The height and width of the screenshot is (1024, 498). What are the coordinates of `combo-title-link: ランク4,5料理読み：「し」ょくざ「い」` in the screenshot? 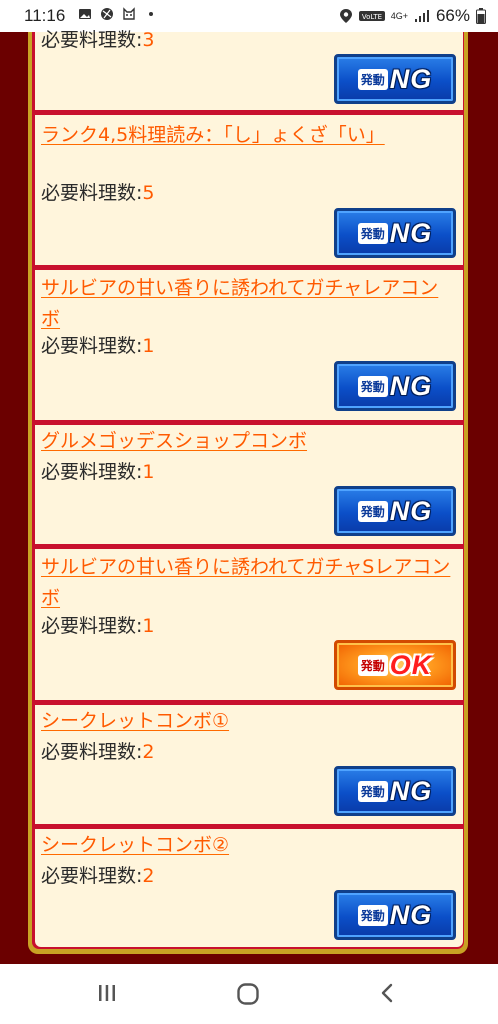 It's located at (248, 135).